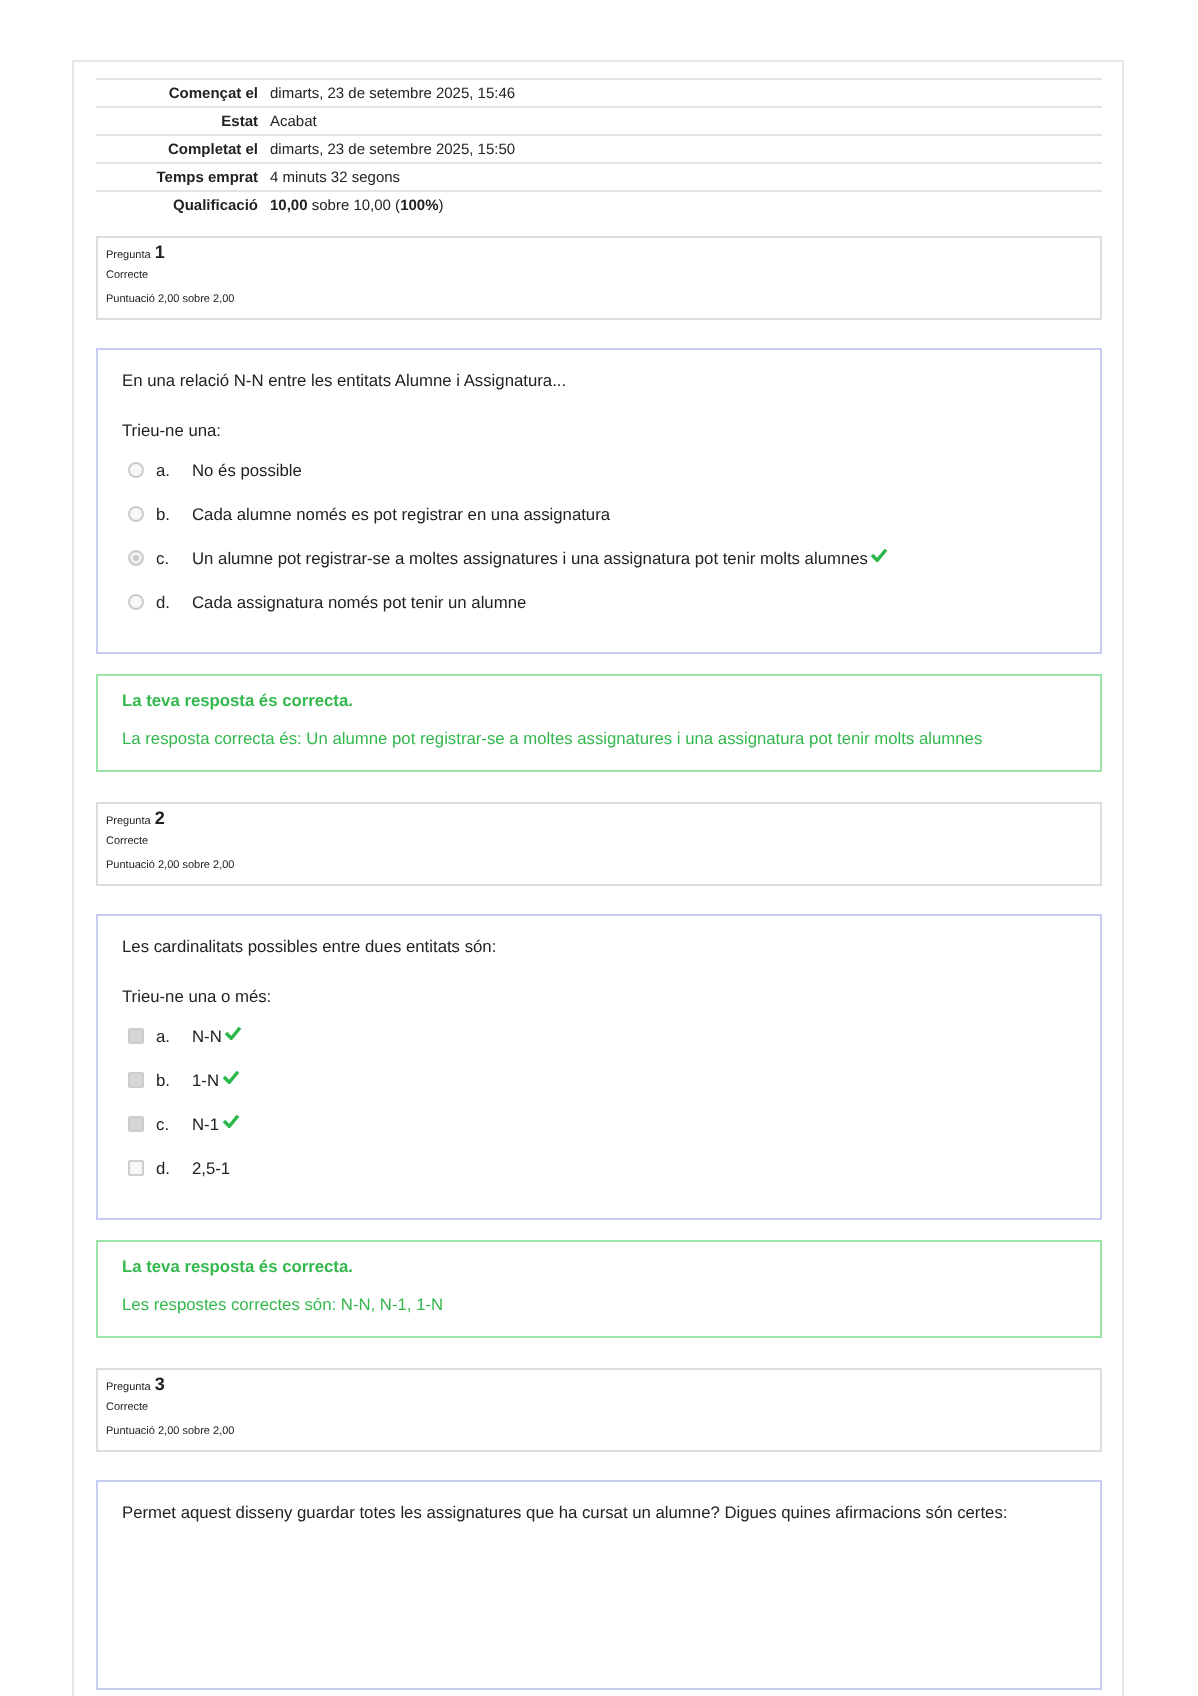 The height and width of the screenshot is (1696, 1198). What do you see at coordinates (205, 1124) in the screenshot?
I see `option-text: N-1` at bounding box center [205, 1124].